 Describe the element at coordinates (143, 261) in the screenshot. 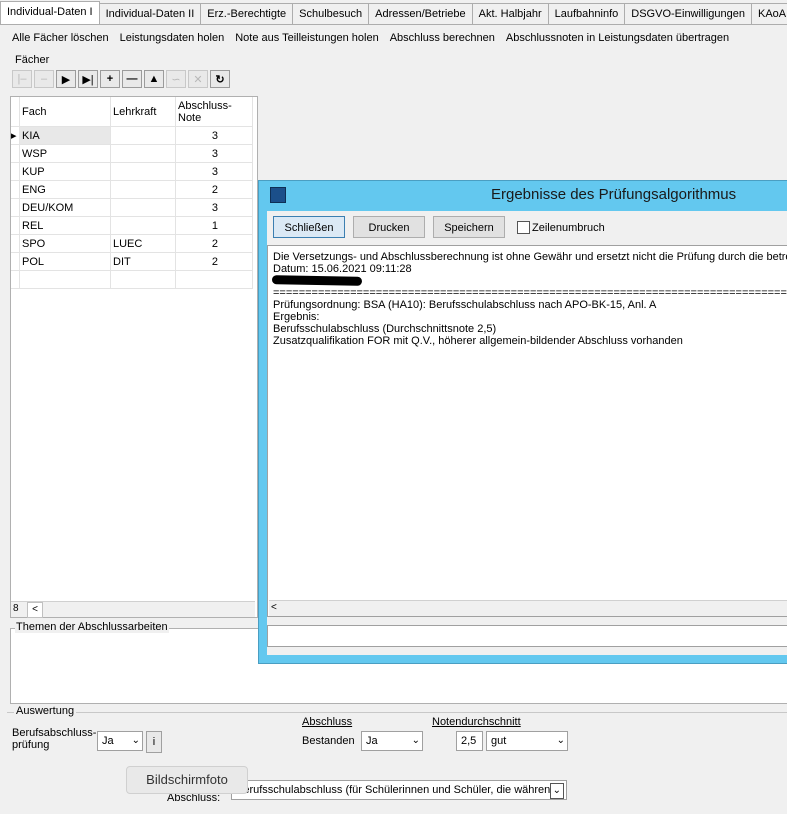

I see `cell-lehrkraft: DIT` at that location.